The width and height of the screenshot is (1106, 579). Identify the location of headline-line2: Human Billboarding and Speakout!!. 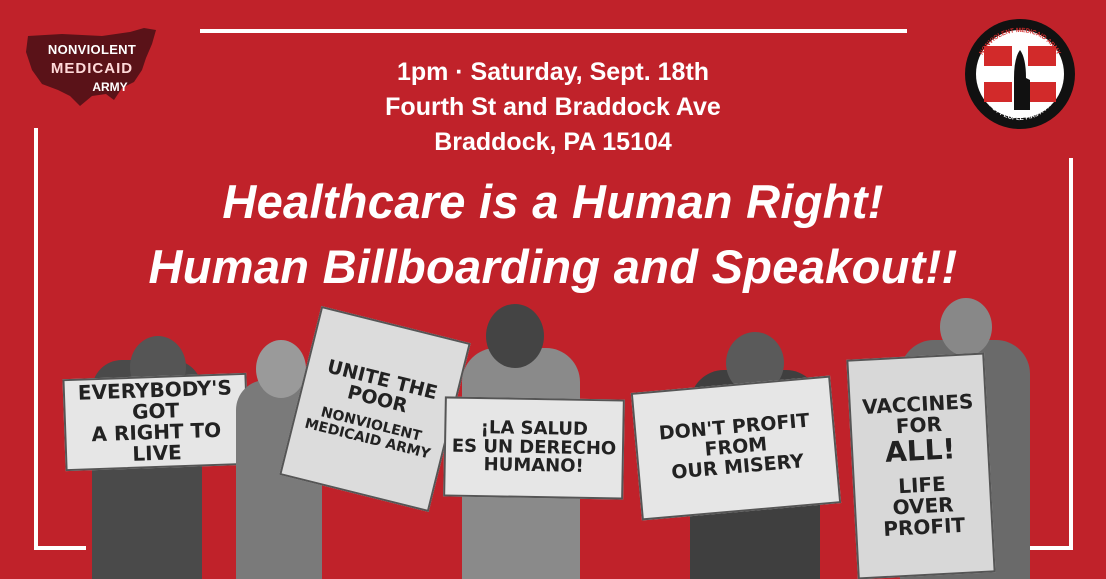
(553, 266).